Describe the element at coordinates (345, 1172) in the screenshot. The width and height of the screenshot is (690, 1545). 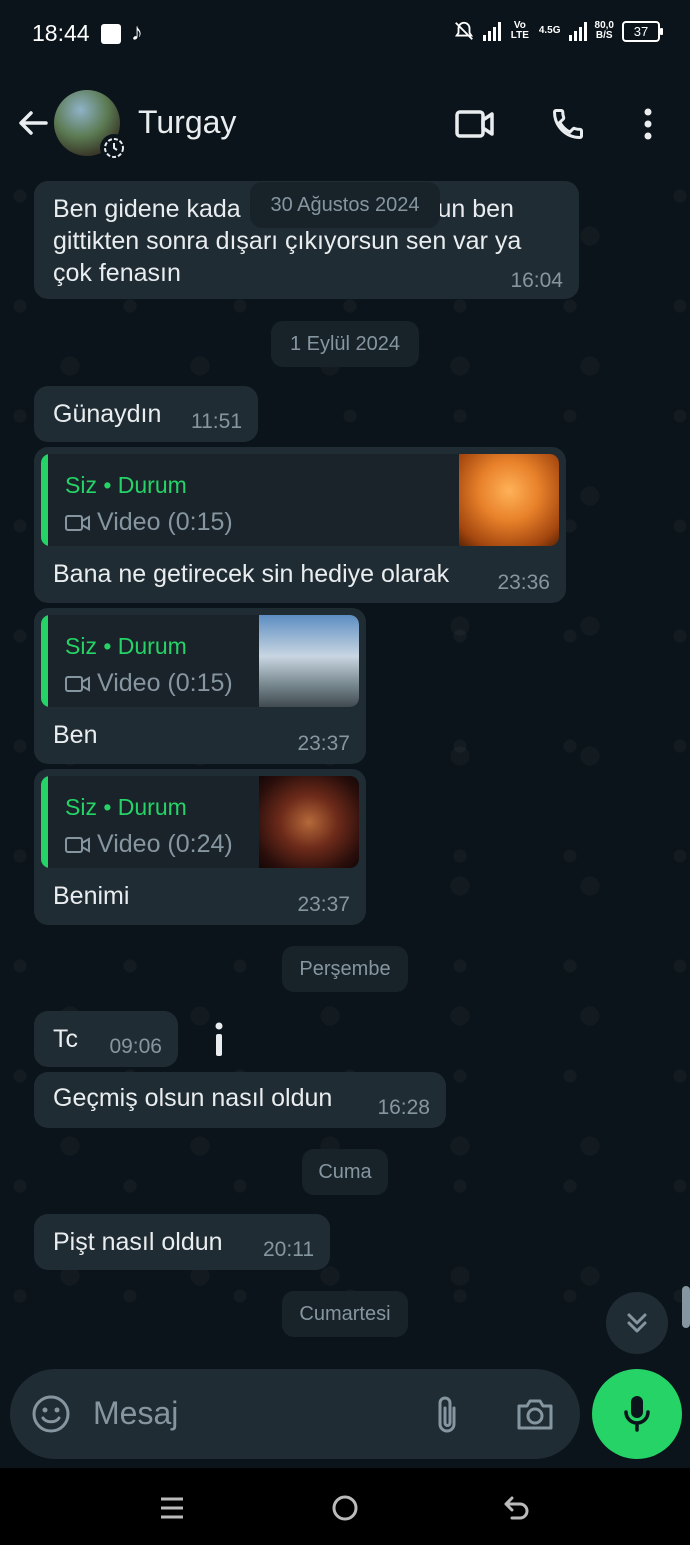
I see `date-chip: Cuma` at that location.